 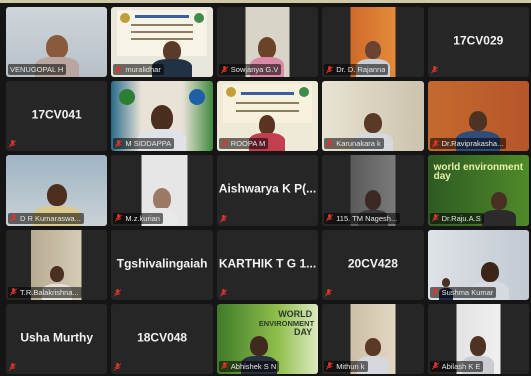 What do you see at coordinates (350, 366) in the screenshot?
I see `participant-name: Mithun k` at bounding box center [350, 366].